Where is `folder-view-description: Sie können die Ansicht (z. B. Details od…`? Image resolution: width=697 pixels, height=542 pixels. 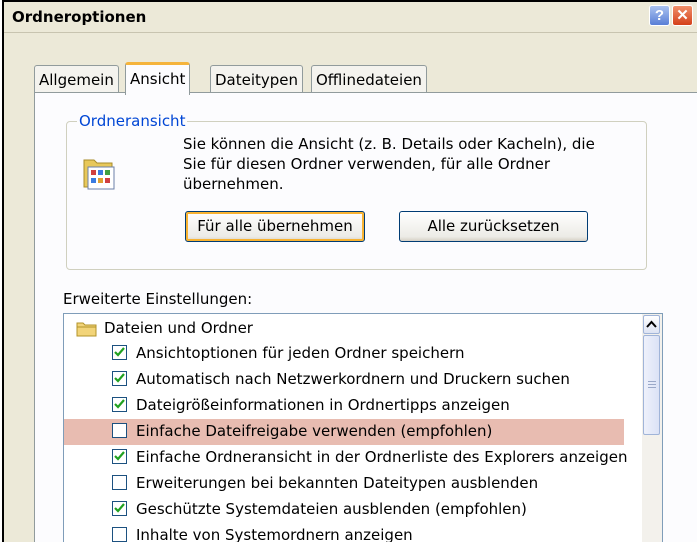
folder-view-description: Sie können die Ansicht (z. B. Details od… is located at coordinates (389, 164).